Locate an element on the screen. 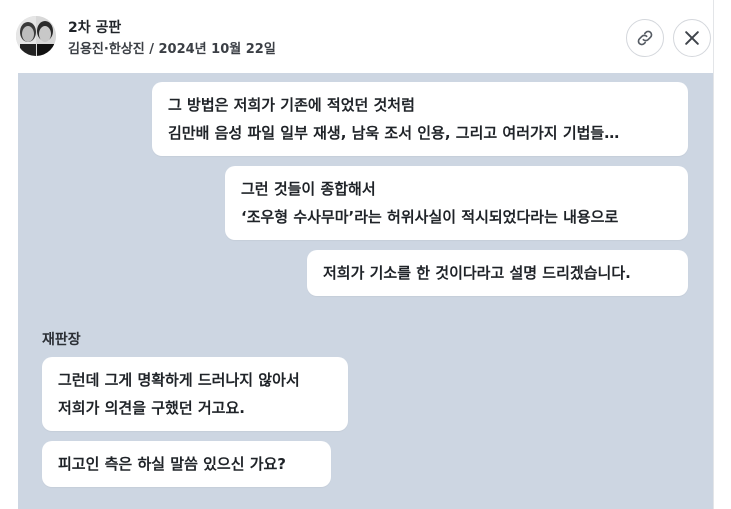 This screenshot has width=731, height=509. message-bubble: 피고인 측은 하실 말씀 있으신 가요? is located at coordinates (186, 464).